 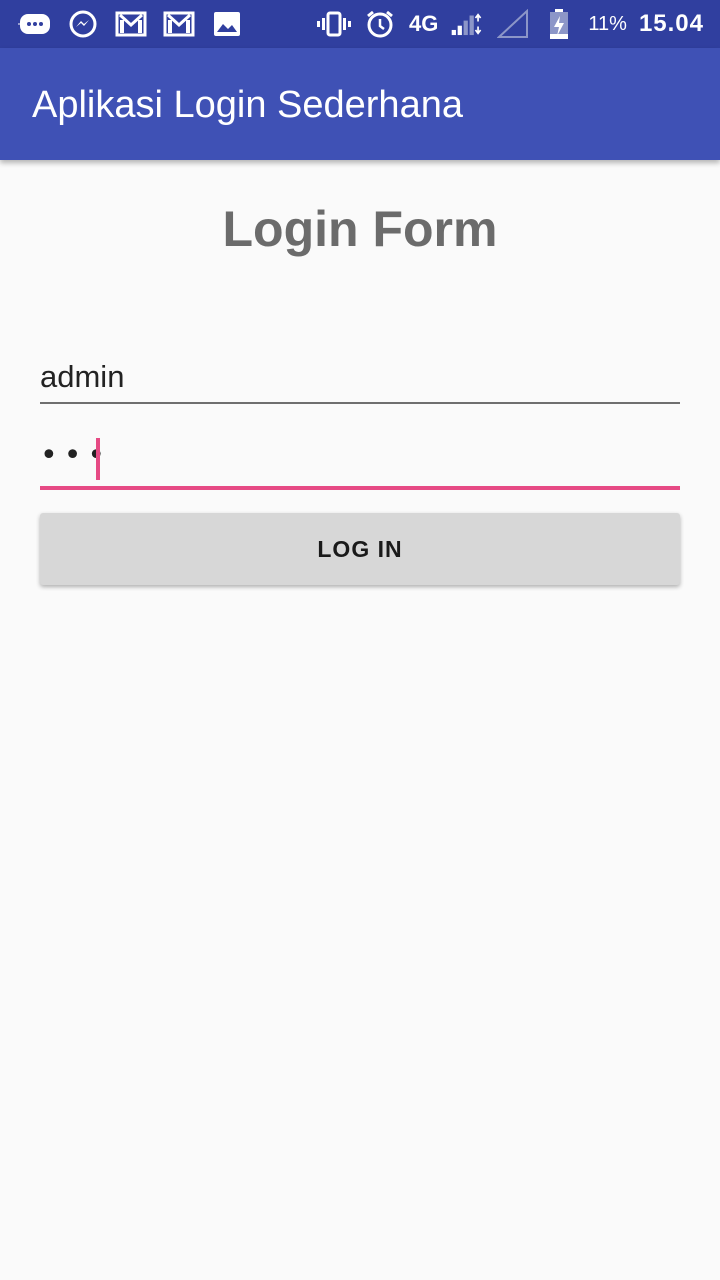 What do you see at coordinates (360, 549) in the screenshot?
I see `login-button: LOG IN` at bounding box center [360, 549].